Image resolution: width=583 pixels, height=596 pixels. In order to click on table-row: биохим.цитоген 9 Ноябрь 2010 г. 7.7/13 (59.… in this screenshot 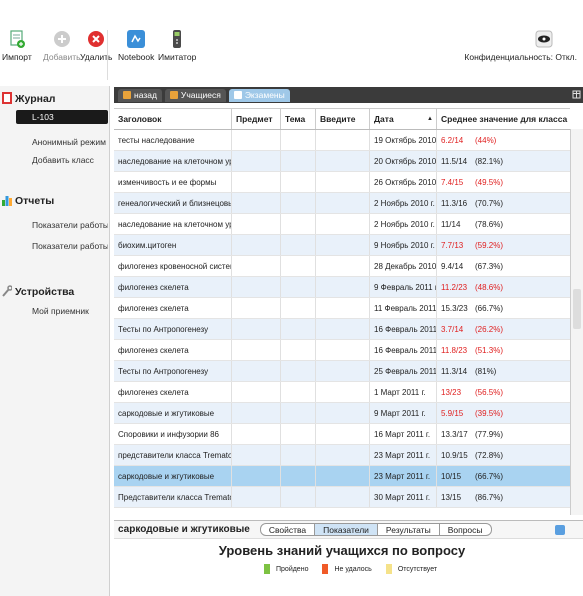, I will do `click(342, 245)`.